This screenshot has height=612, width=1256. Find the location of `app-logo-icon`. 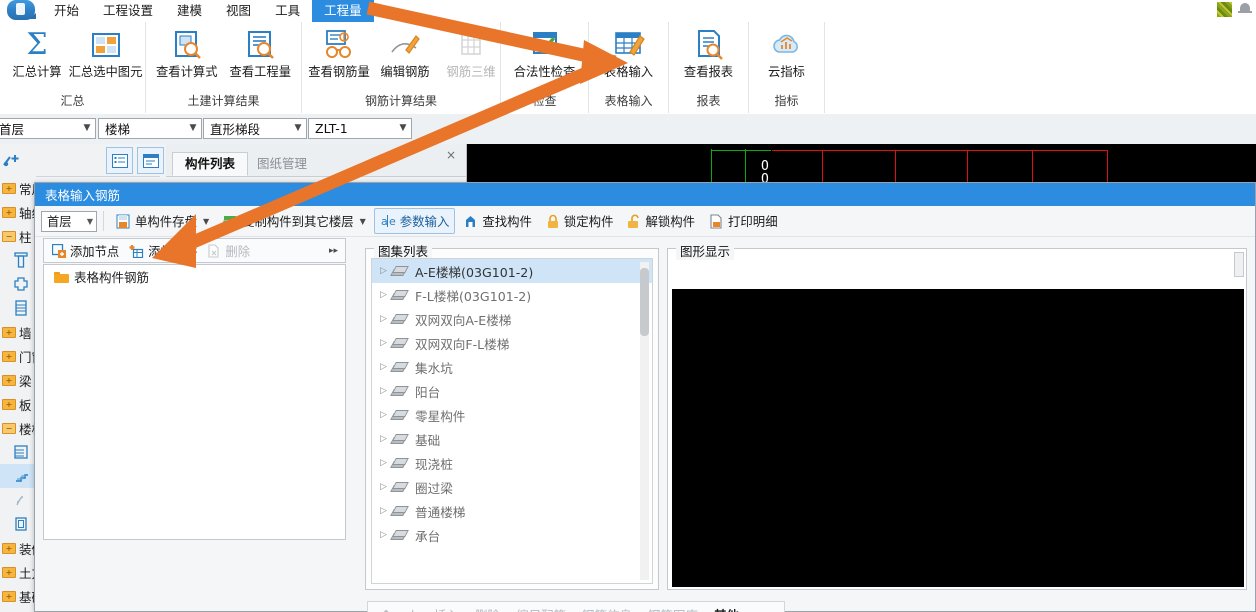

app-logo-icon is located at coordinates (20, 11).